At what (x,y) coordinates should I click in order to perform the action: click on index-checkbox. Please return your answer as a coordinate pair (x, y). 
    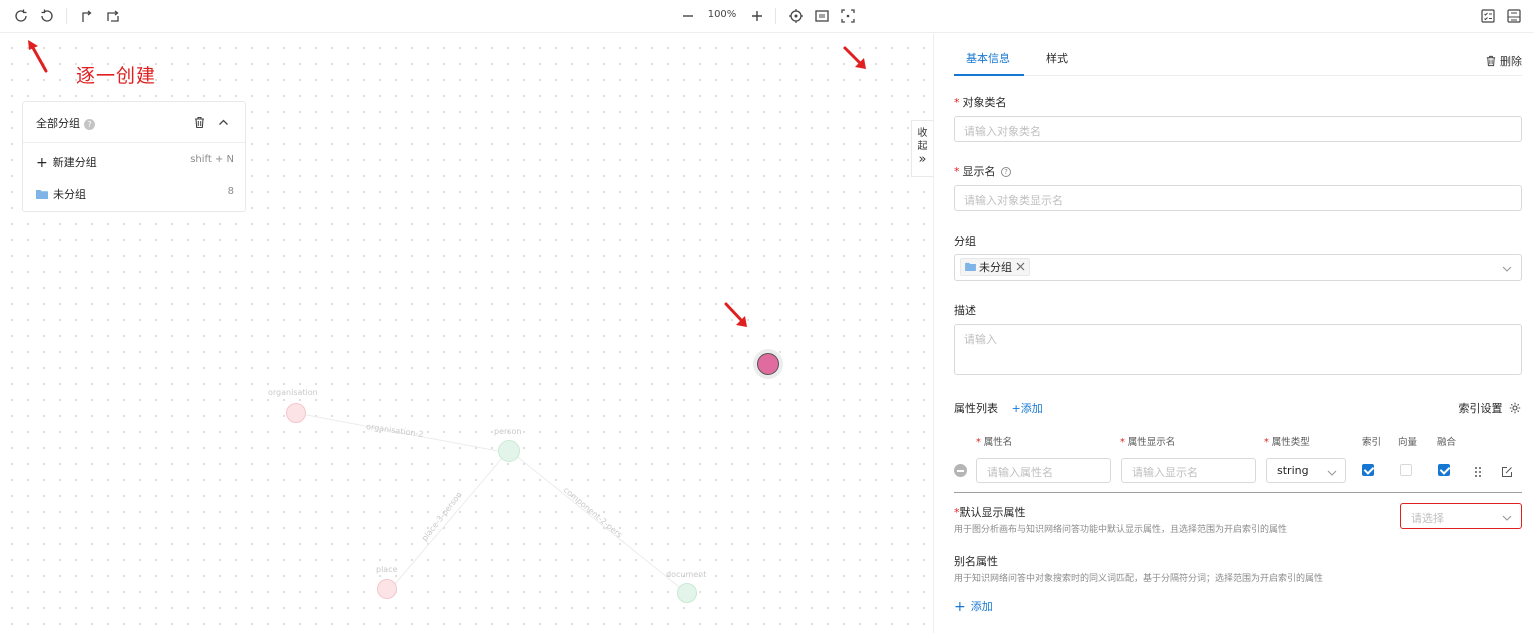
    Looking at the image, I should click on (1368, 470).